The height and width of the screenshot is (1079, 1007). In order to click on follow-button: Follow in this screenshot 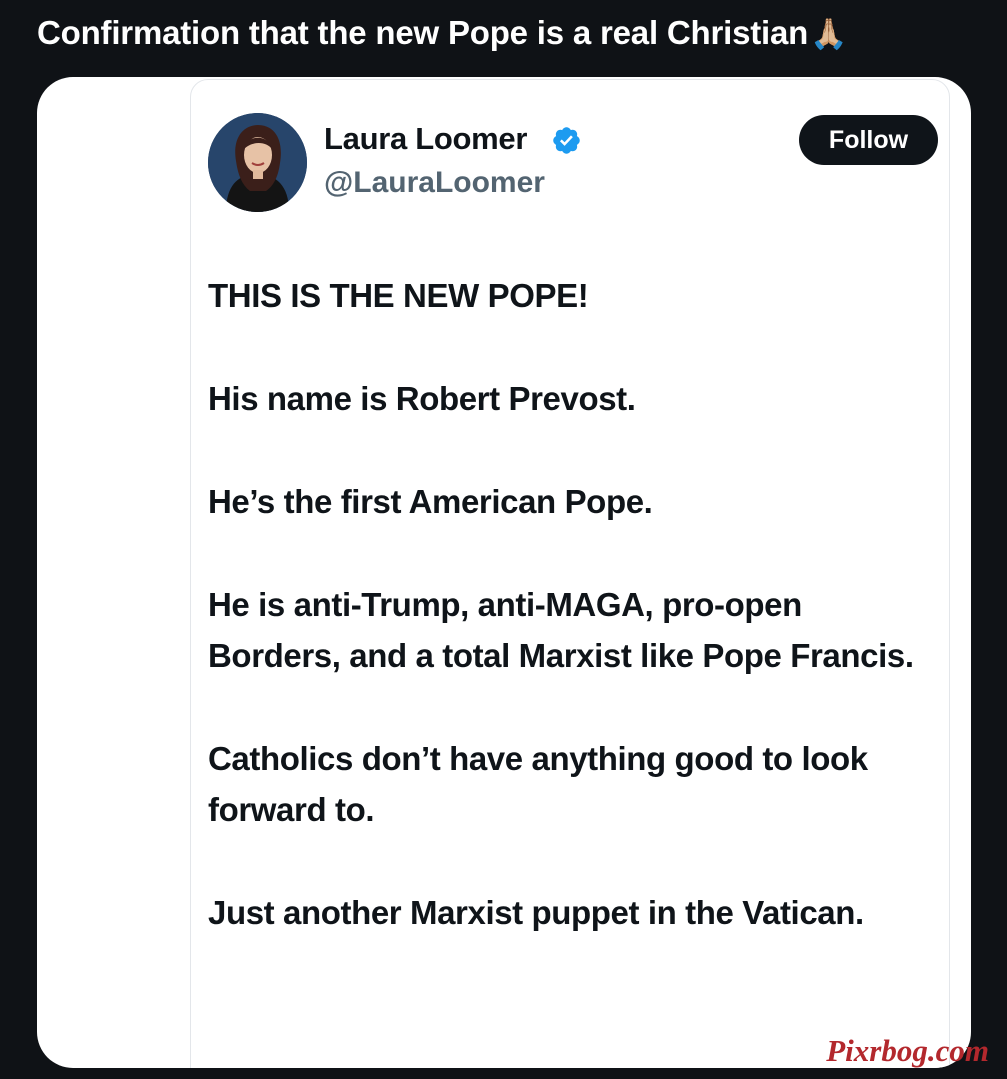, I will do `click(868, 140)`.